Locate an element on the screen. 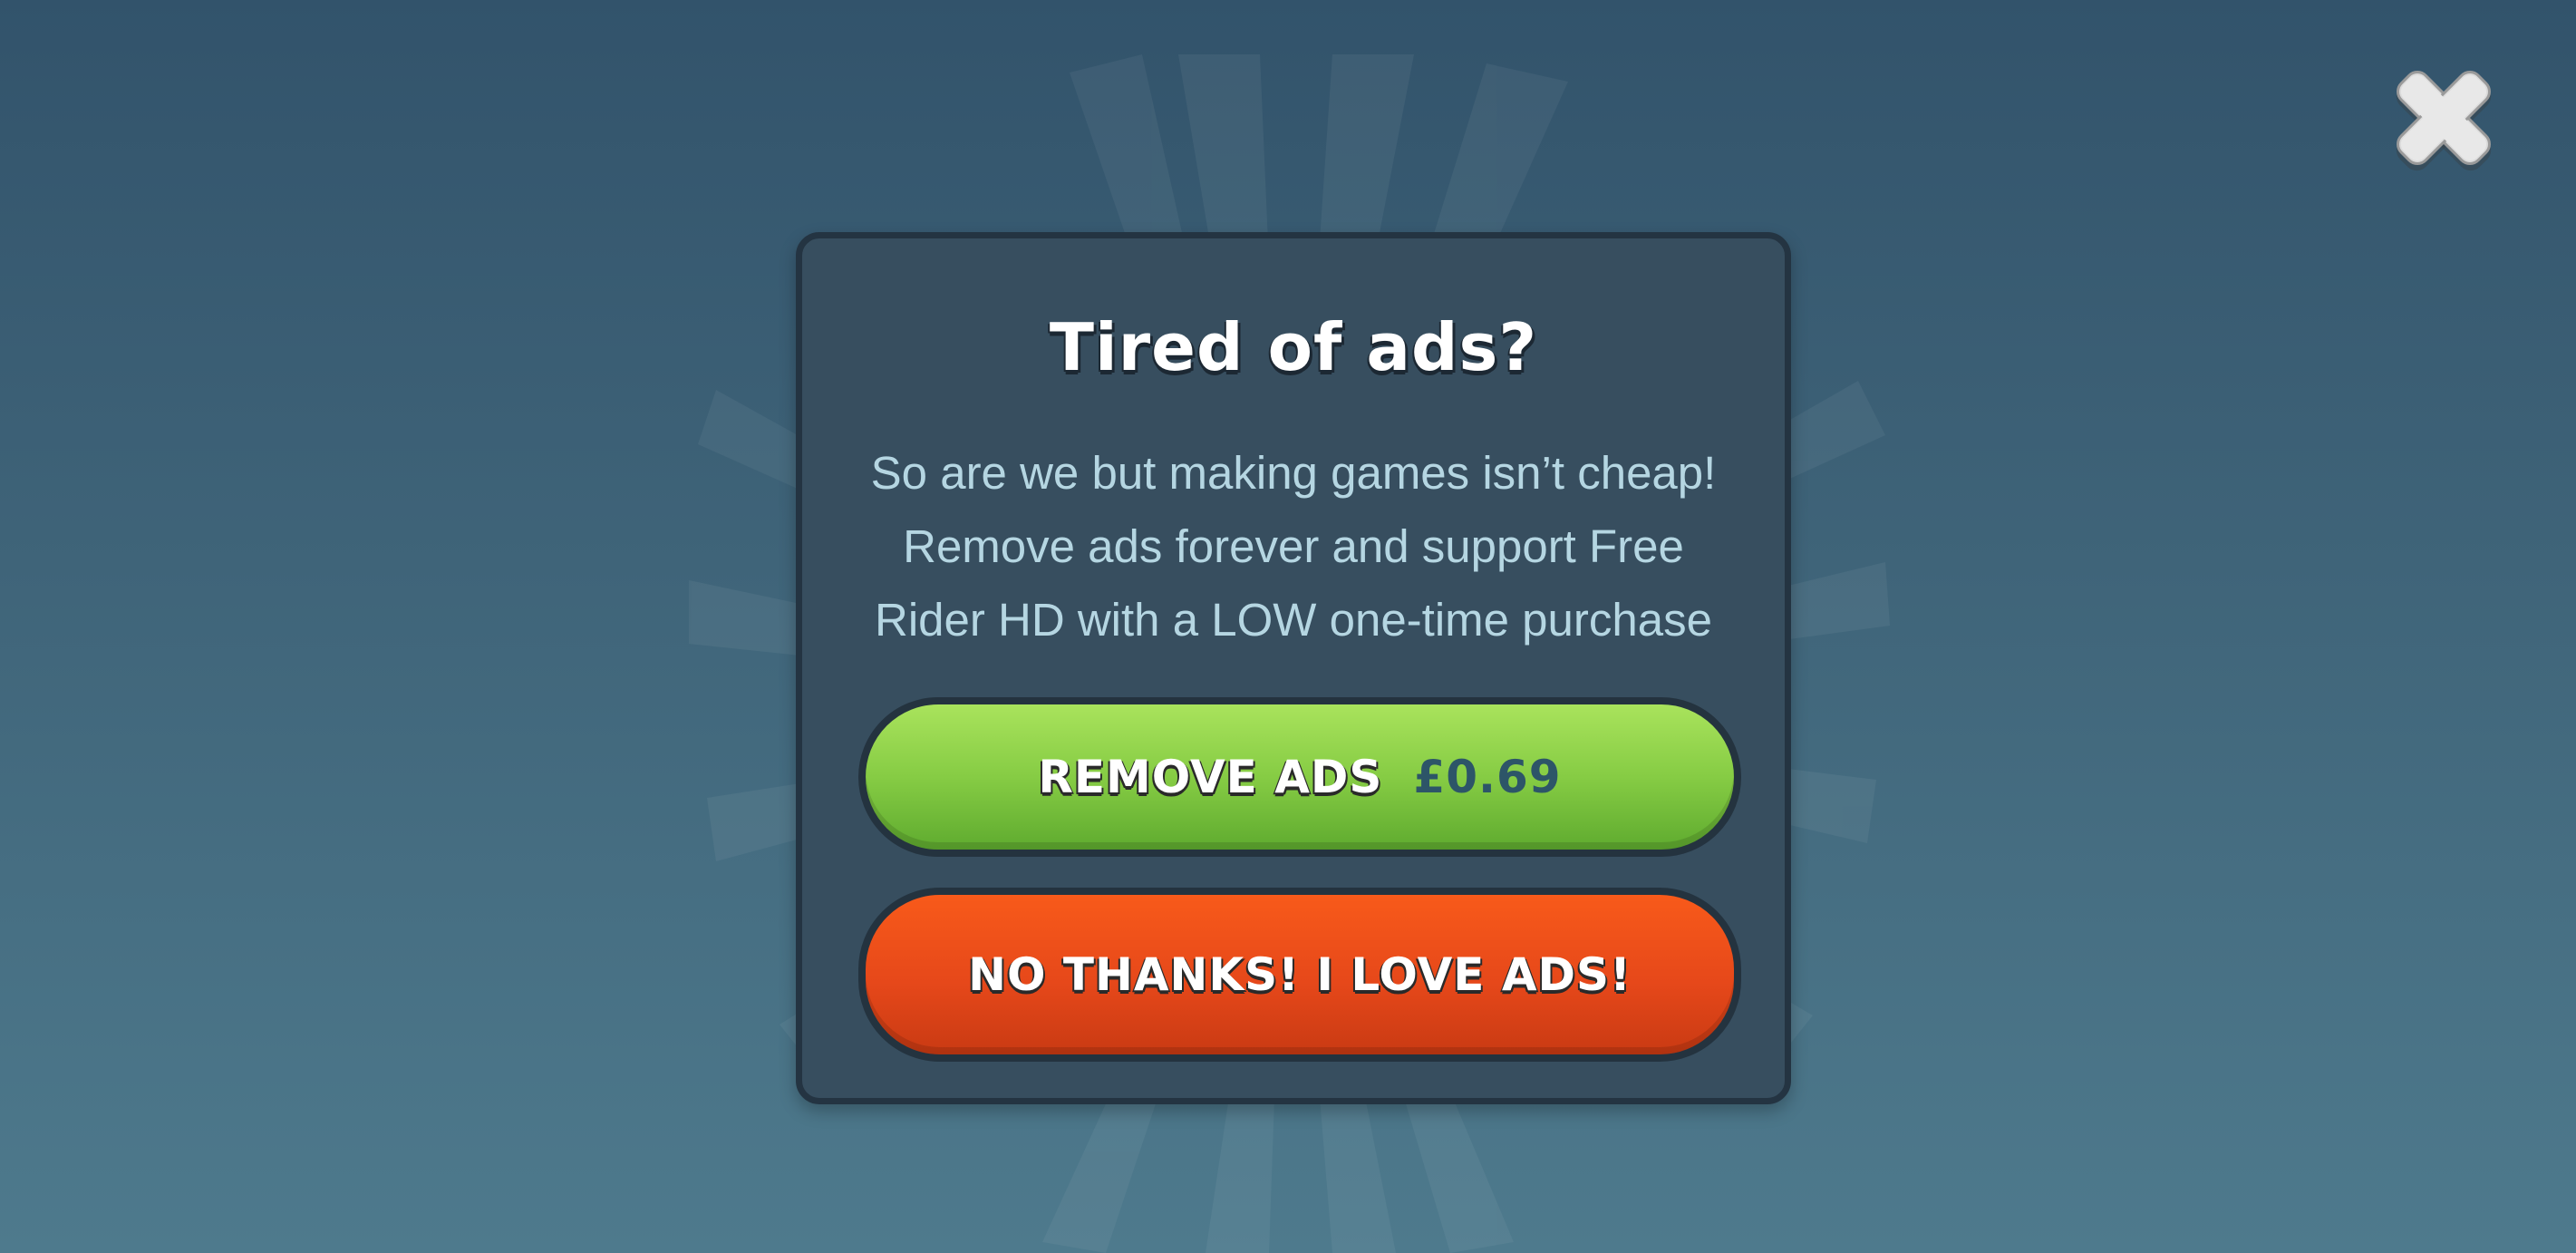 Image resolution: width=2576 pixels, height=1253 pixels. dialog-message-line-3: Rider HD with a LOW one-time purchase is located at coordinates (1293, 620).